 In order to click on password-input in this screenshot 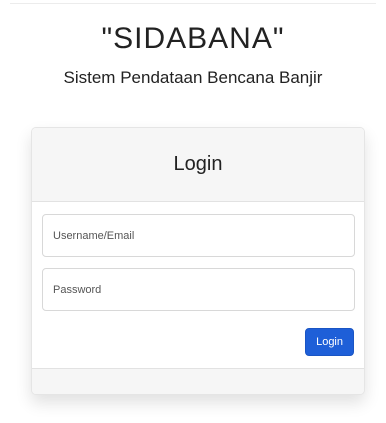, I will do `click(198, 289)`.